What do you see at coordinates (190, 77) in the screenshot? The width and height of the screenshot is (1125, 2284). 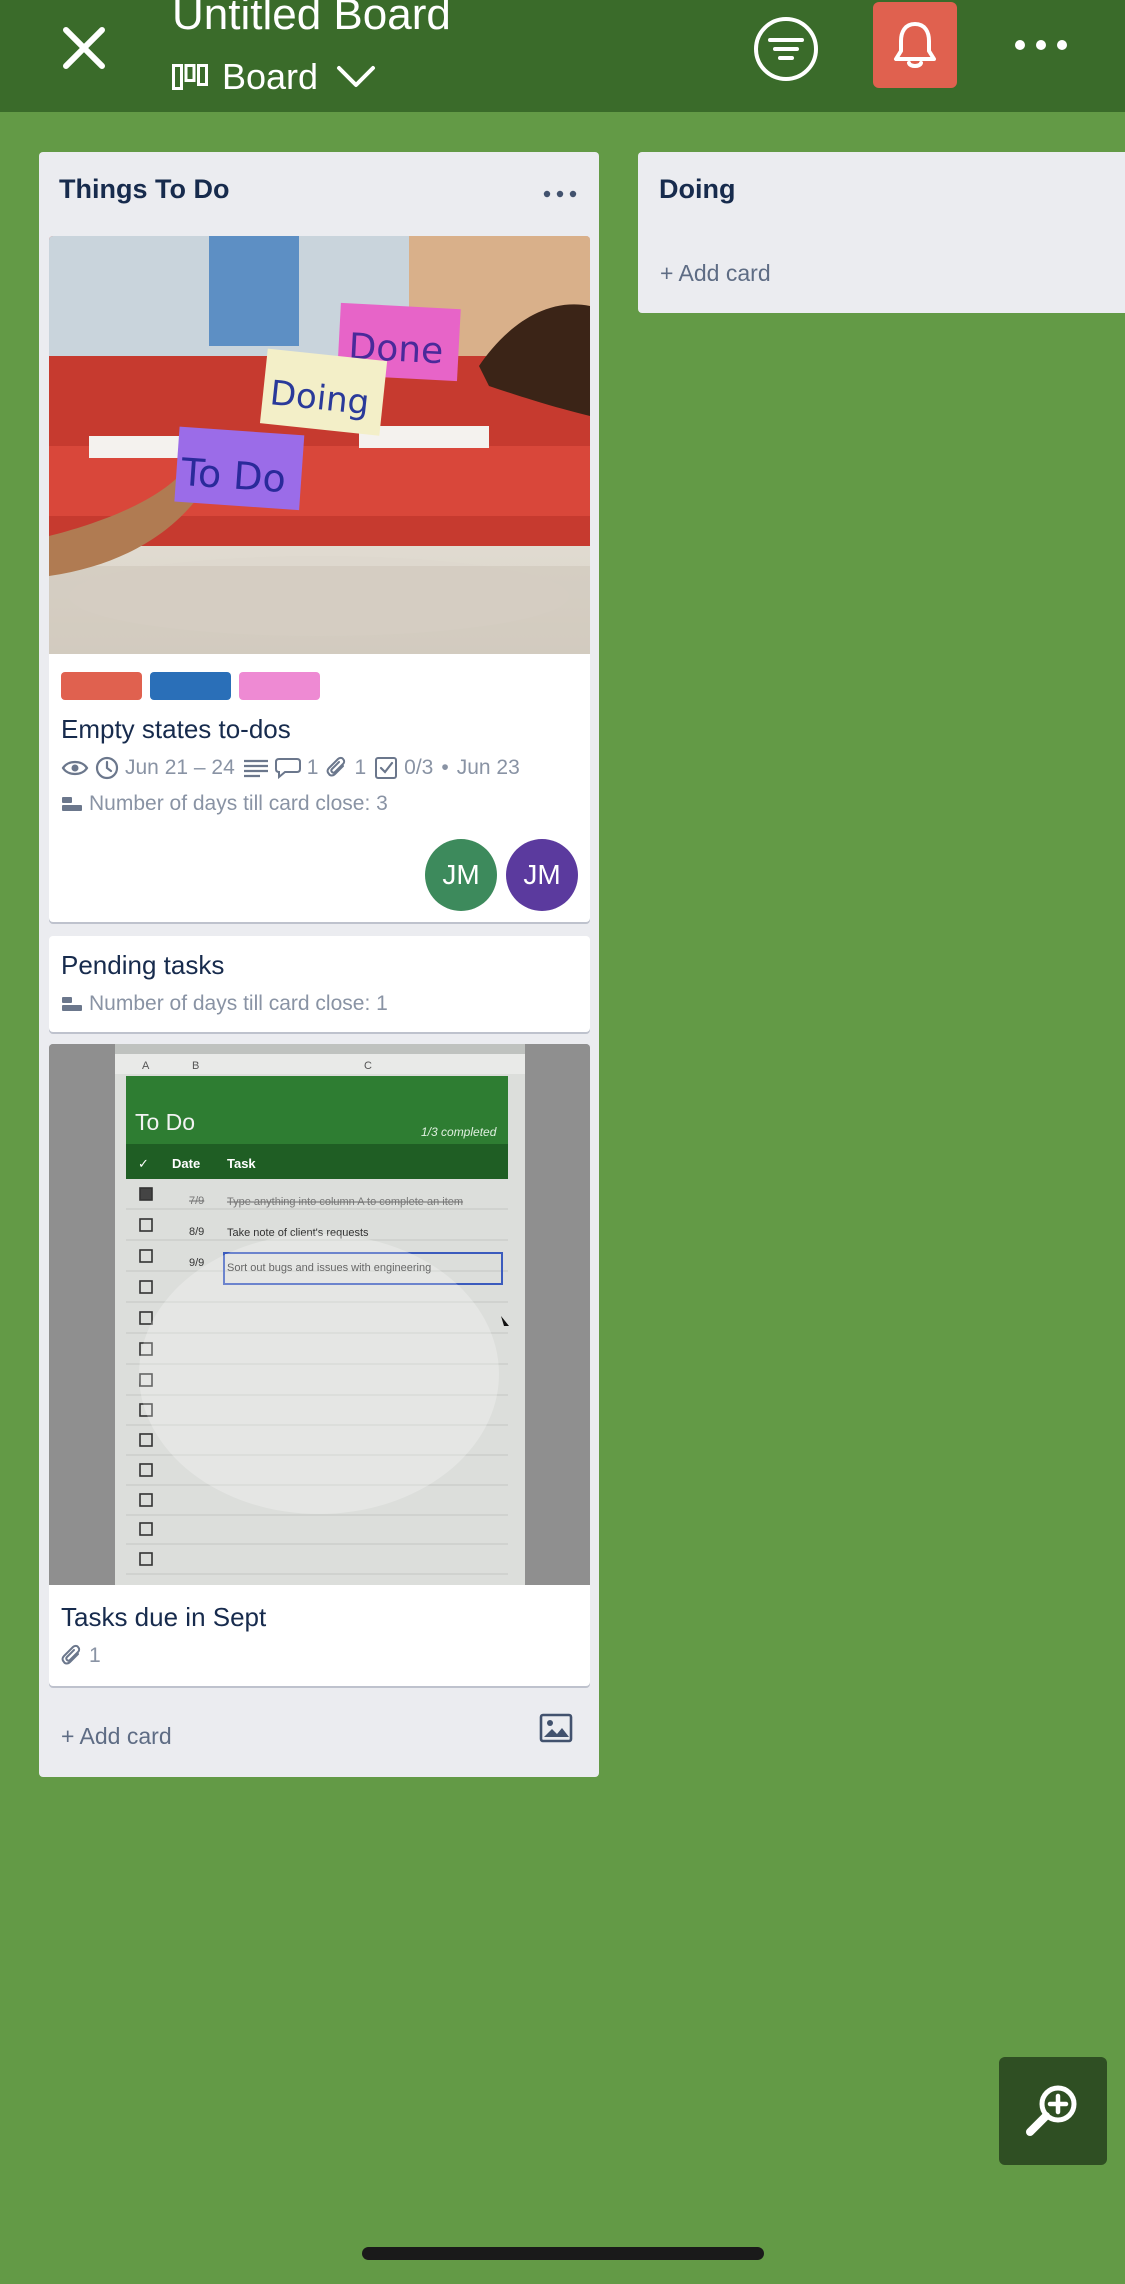 I see `board-view-icon` at bounding box center [190, 77].